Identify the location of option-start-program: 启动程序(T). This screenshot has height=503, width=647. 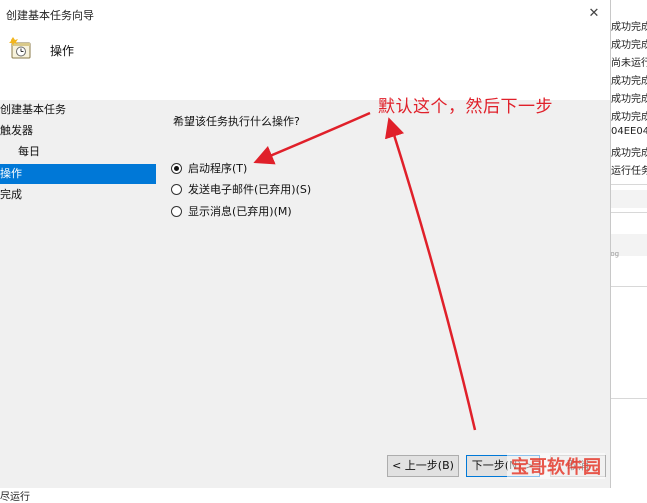
(209, 168).